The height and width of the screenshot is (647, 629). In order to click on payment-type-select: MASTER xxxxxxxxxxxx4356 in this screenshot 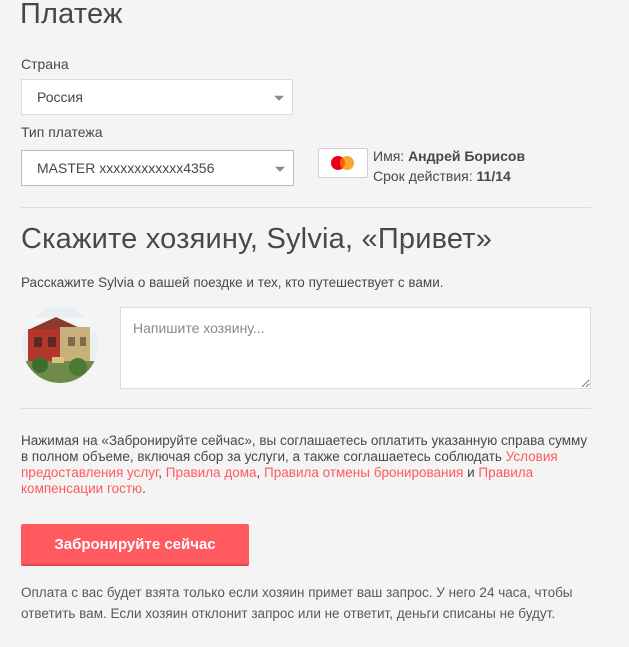, I will do `click(157, 168)`.